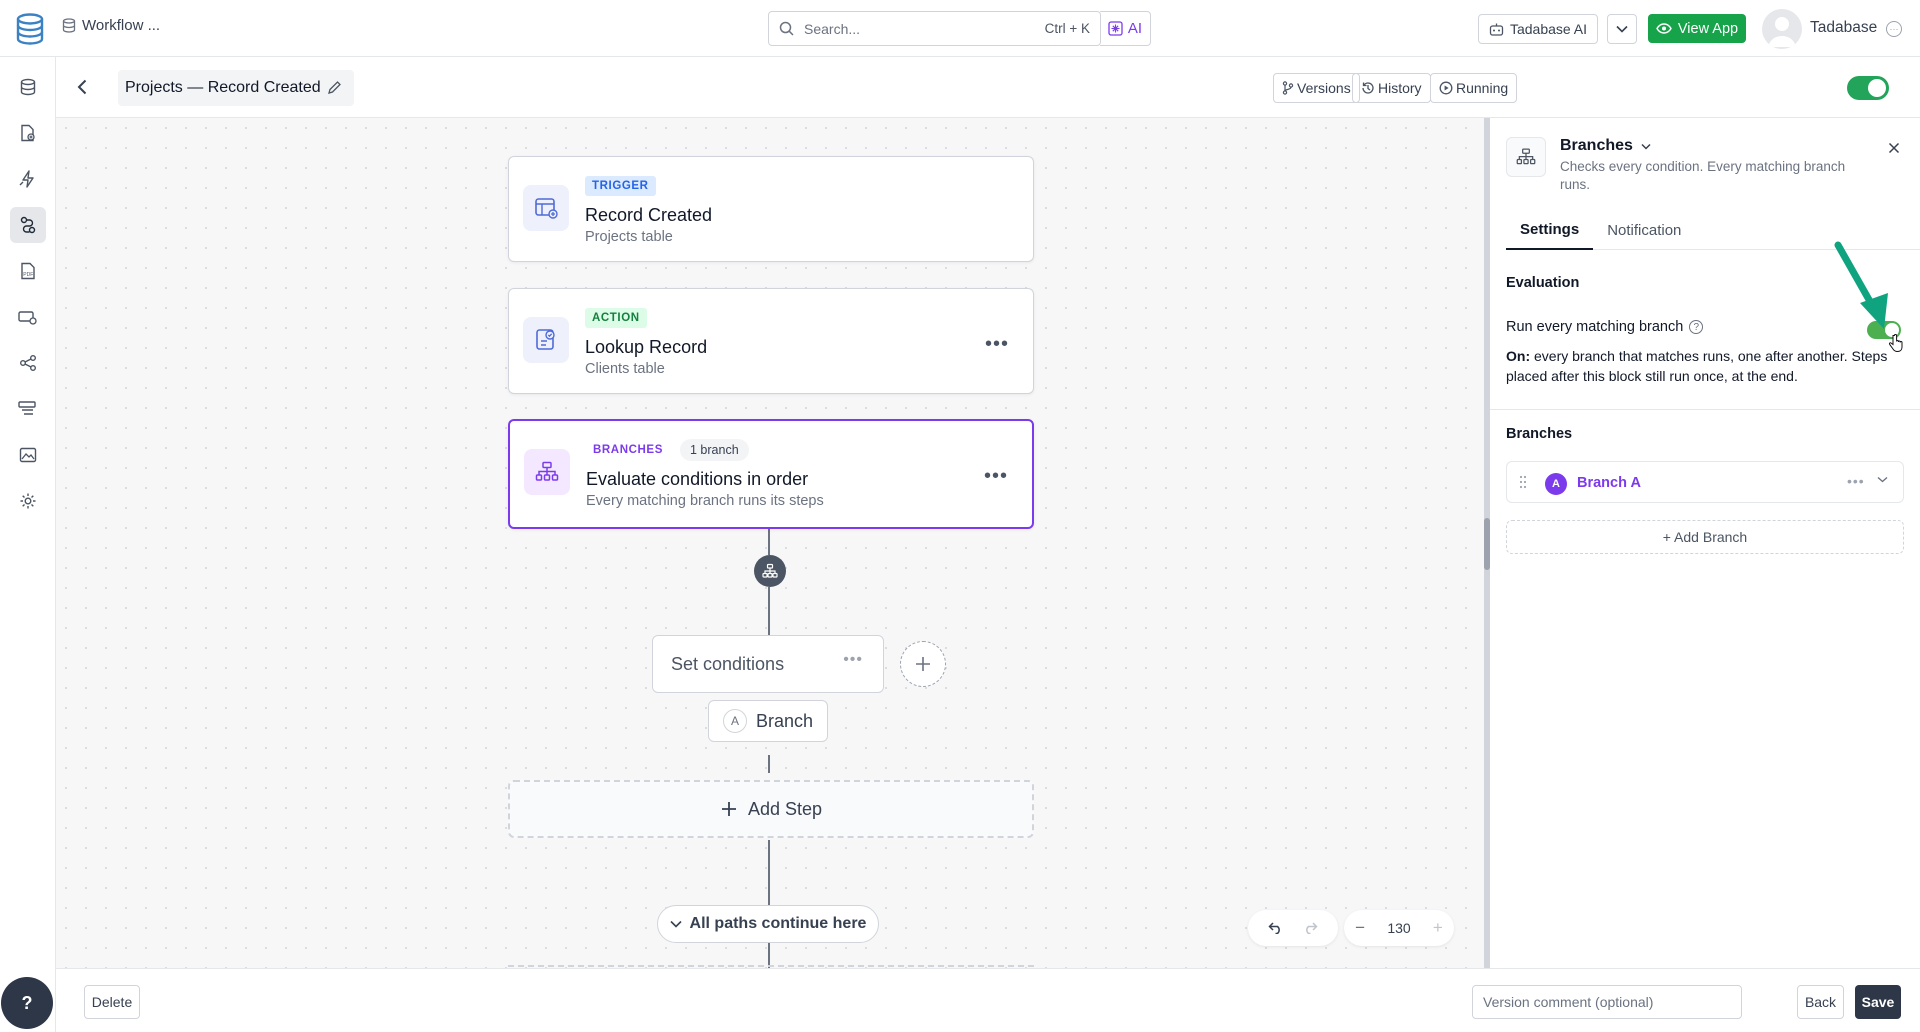  I want to click on delete-button: Delete, so click(112, 1002).